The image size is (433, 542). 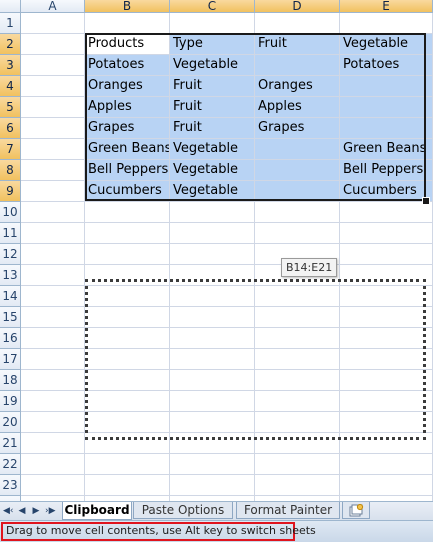 I want to click on cell-d11, so click(x=297, y=233).